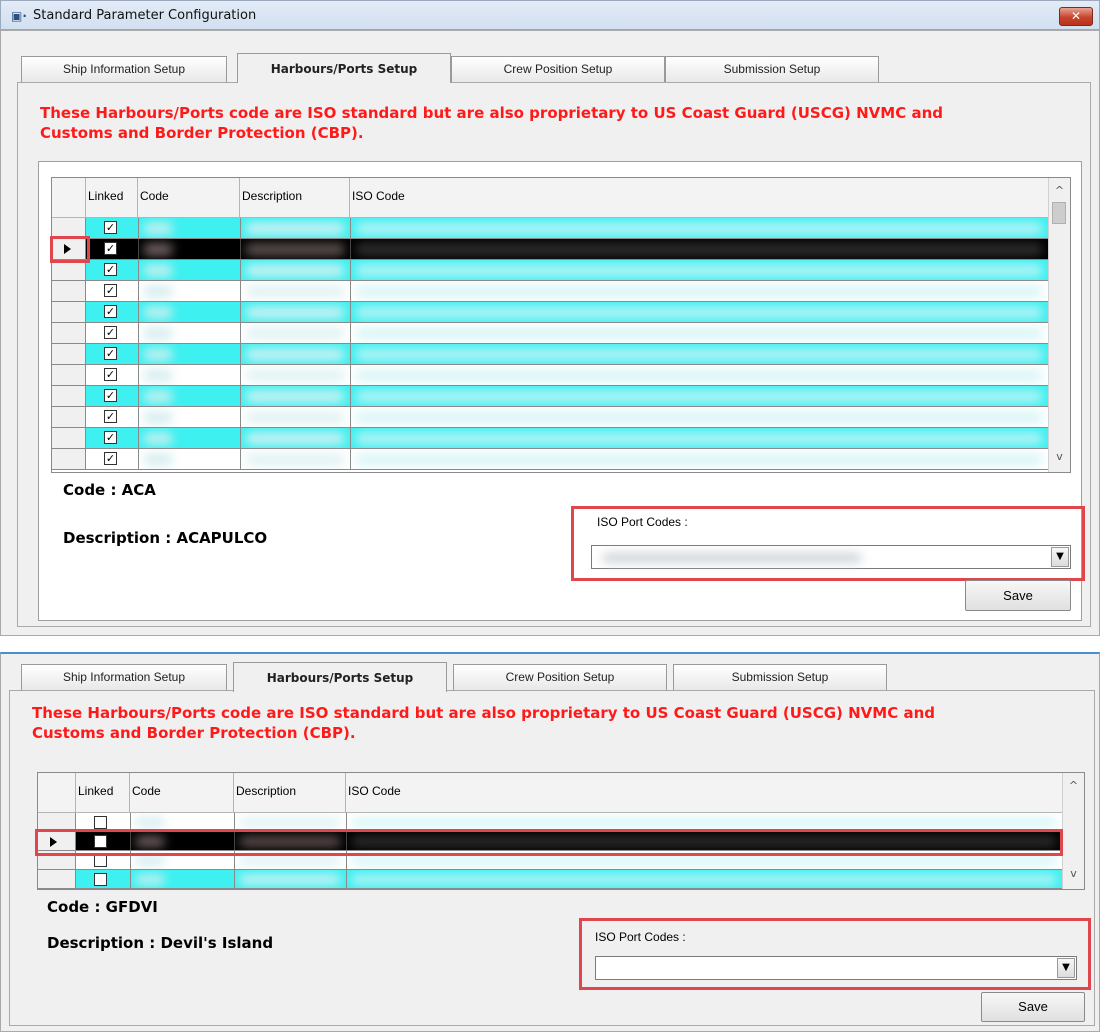  Describe the element at coordinates (1076, 16) in the screenshot. I see `close-button: ✕` at that location.